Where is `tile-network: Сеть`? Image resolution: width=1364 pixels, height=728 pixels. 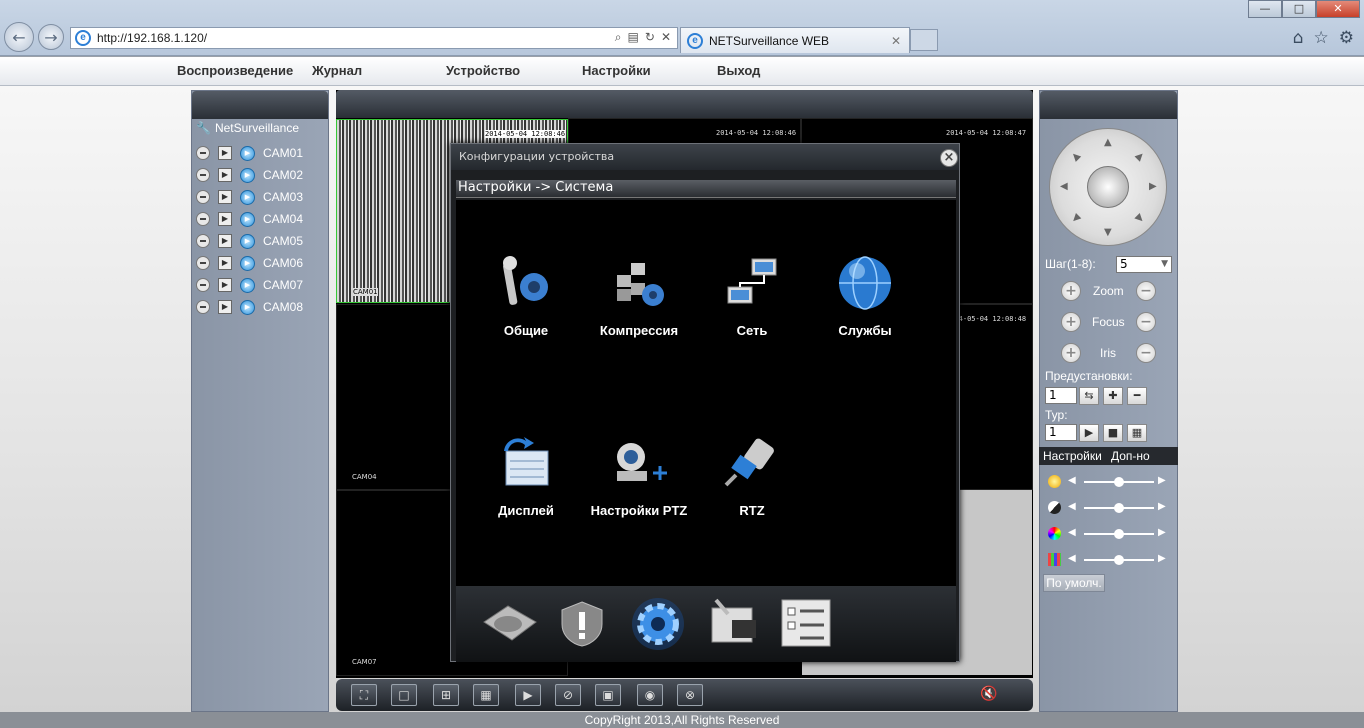
tile-network: Сеть is located at coordinates (752, 295).